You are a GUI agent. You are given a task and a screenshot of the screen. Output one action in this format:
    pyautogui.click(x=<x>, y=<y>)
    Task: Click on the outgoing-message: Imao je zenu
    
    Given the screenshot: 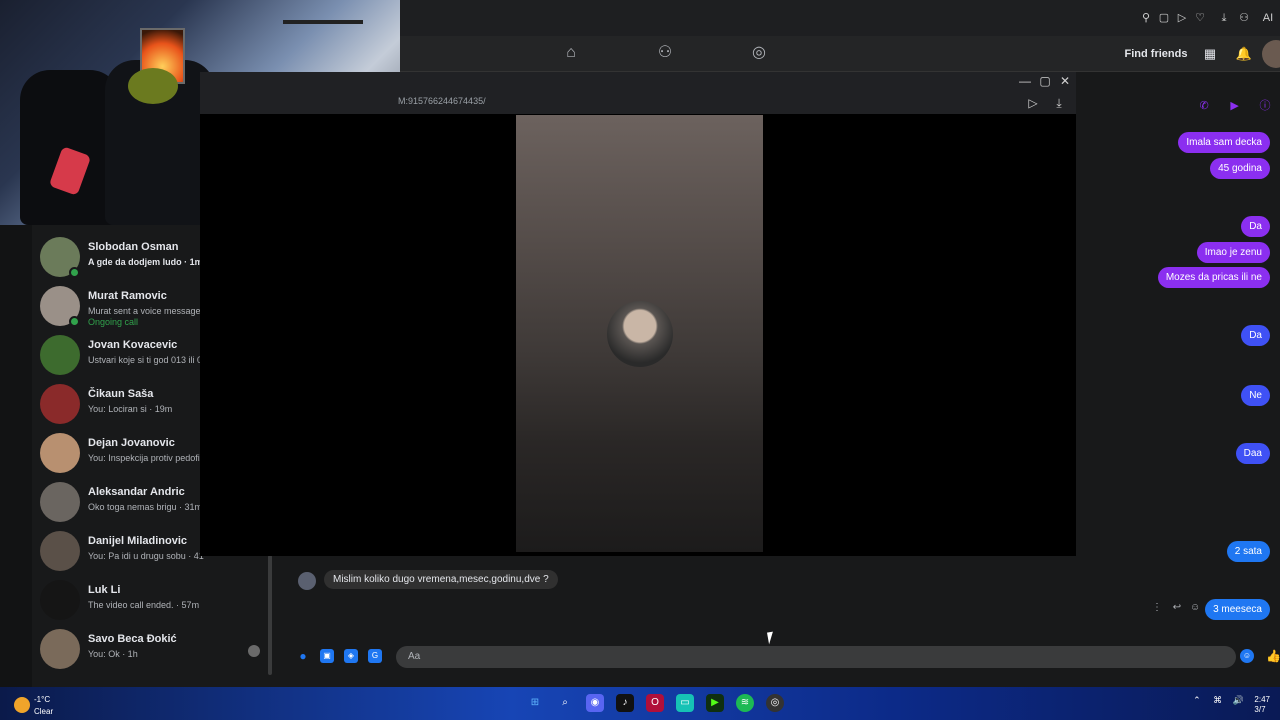 What is the action you would take?
    pyautogui.click(x=1233, y=252)
    